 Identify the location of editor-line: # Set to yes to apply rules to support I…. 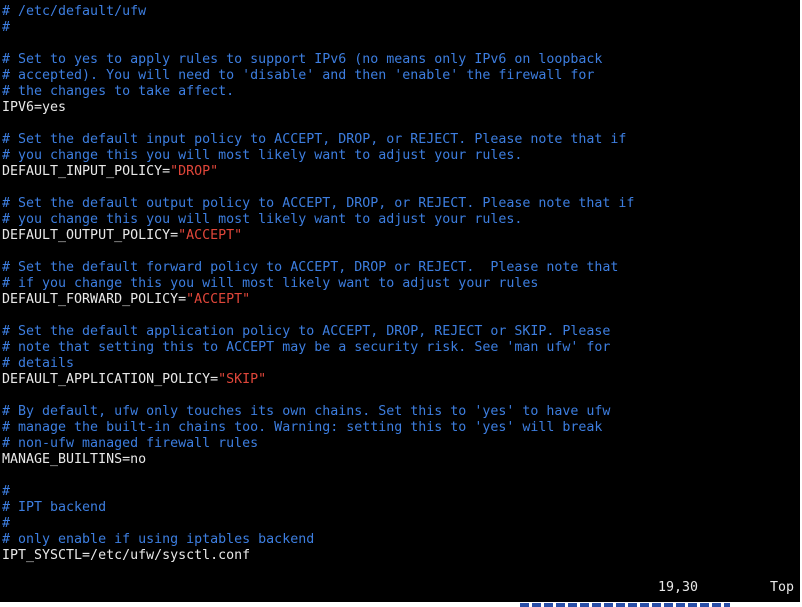
(318, 60).